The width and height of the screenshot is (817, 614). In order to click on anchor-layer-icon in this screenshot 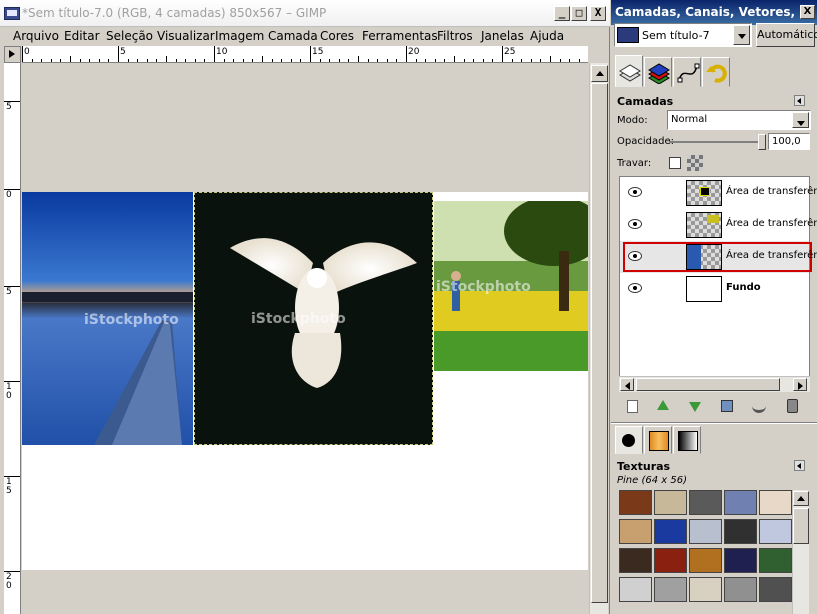, I will do `click(759, 406)`.